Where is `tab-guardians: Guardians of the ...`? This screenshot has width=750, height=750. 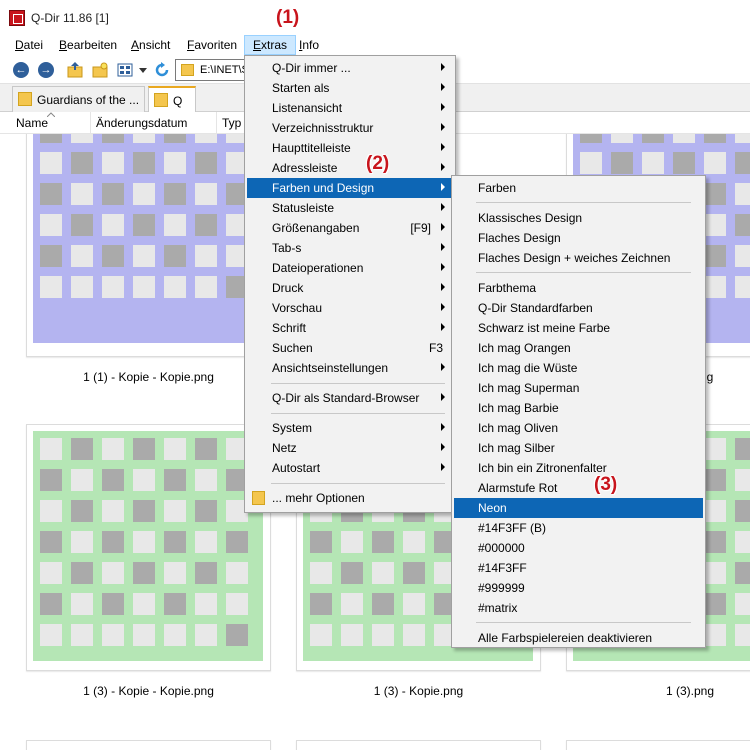 tab-guardians: Guardians of the ... is located at coordinates (78, 99).